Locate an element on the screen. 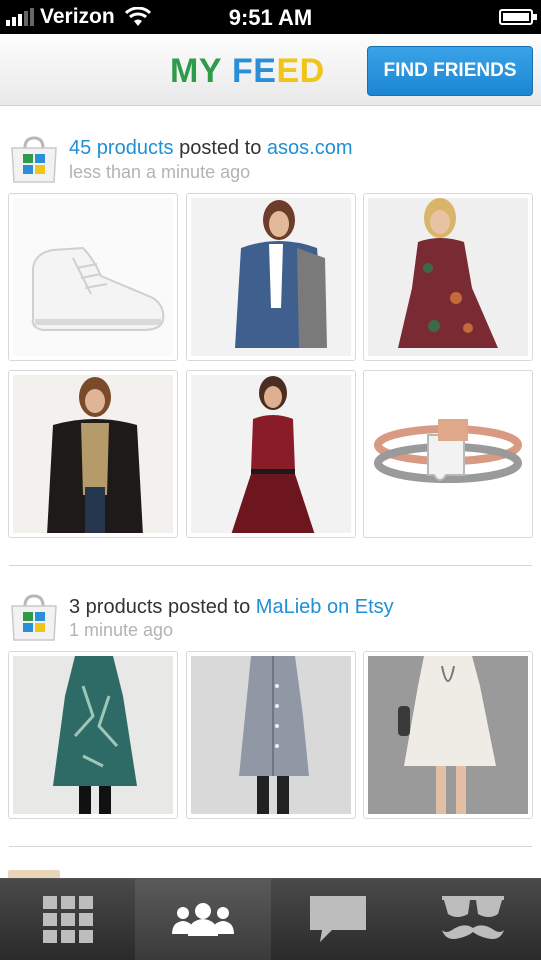 The image size is (541, 960). tab-profile is located at coordinates (473, 919).